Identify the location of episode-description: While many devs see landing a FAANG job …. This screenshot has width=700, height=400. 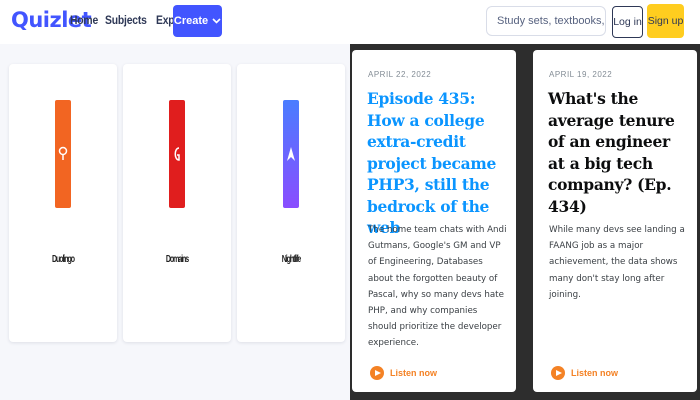
(617, 262).